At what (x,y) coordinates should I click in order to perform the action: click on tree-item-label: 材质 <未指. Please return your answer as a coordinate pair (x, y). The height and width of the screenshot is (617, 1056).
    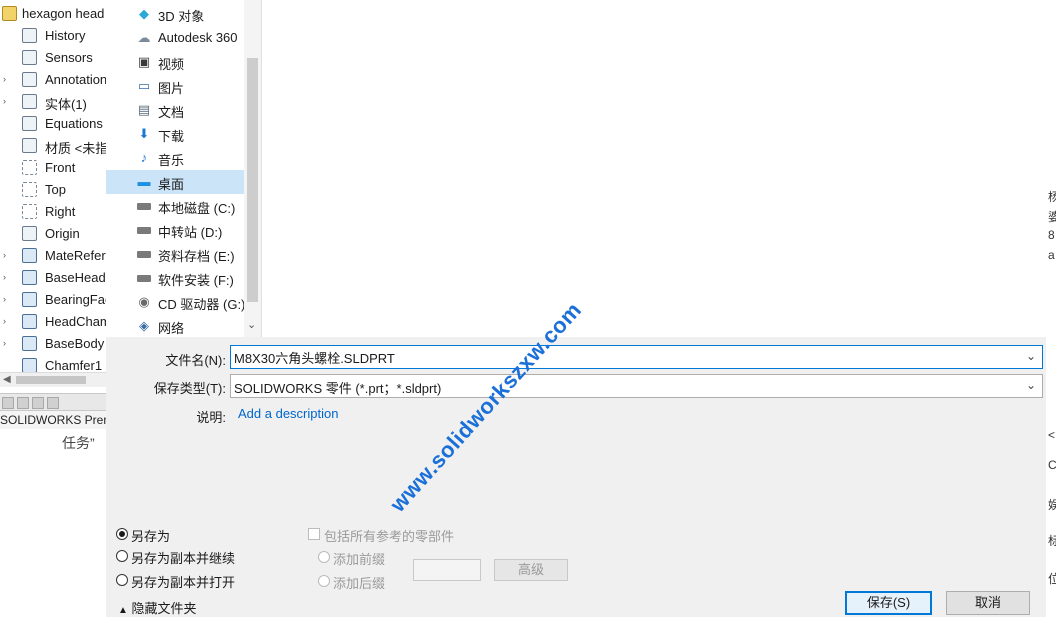
    Looking at the image, I should click on (75, 148).